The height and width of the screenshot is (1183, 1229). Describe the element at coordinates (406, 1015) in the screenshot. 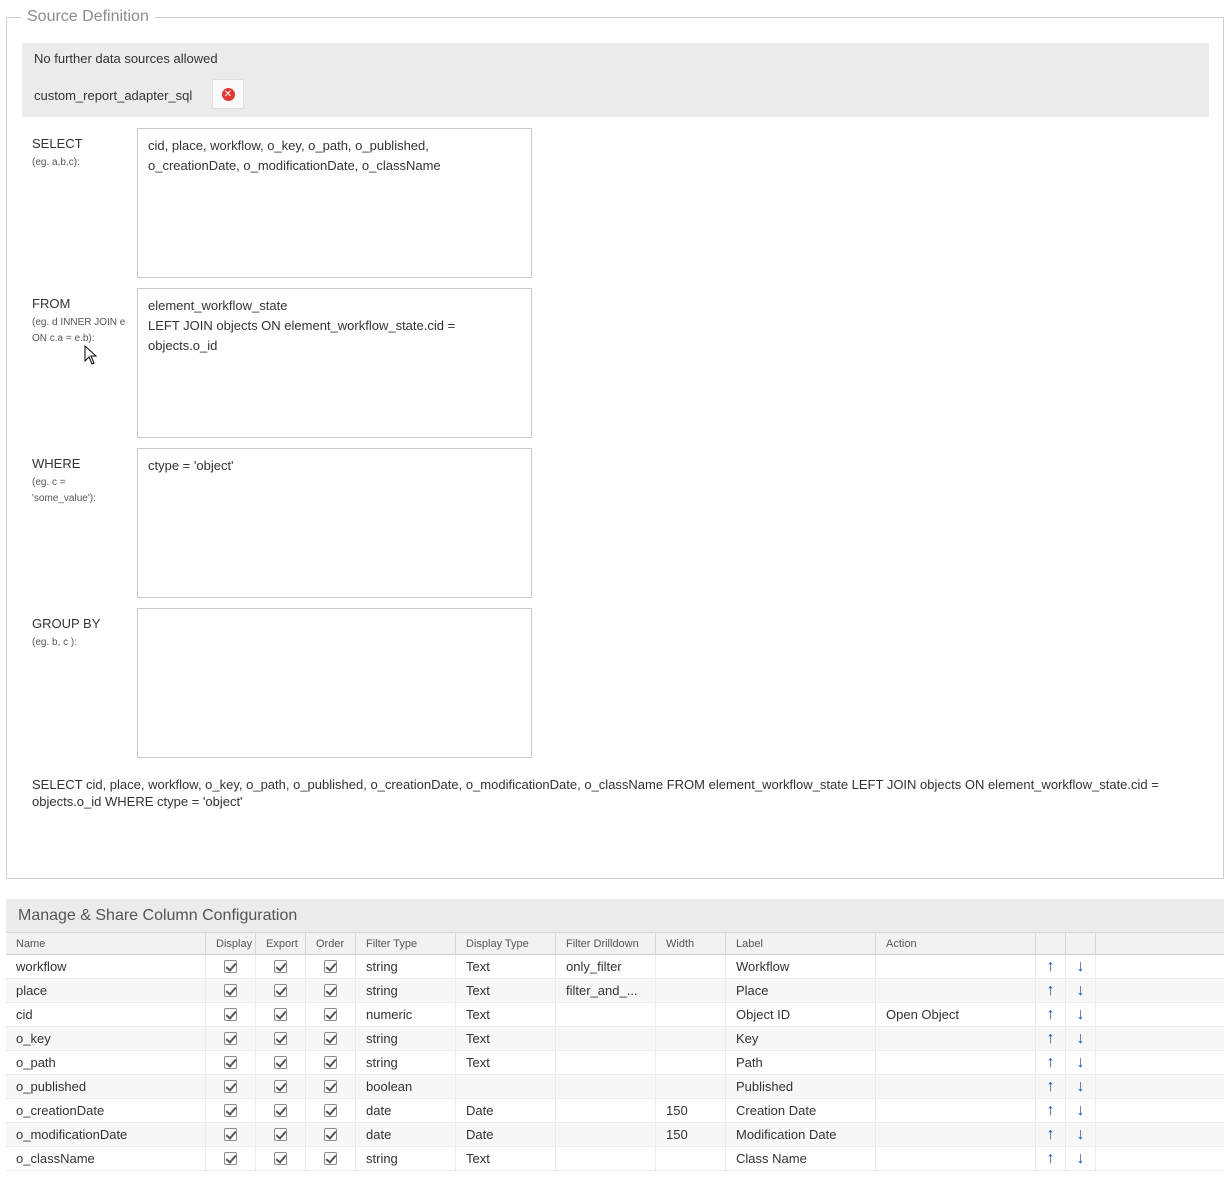

I see `cell-filter-type: numeric` at that location.